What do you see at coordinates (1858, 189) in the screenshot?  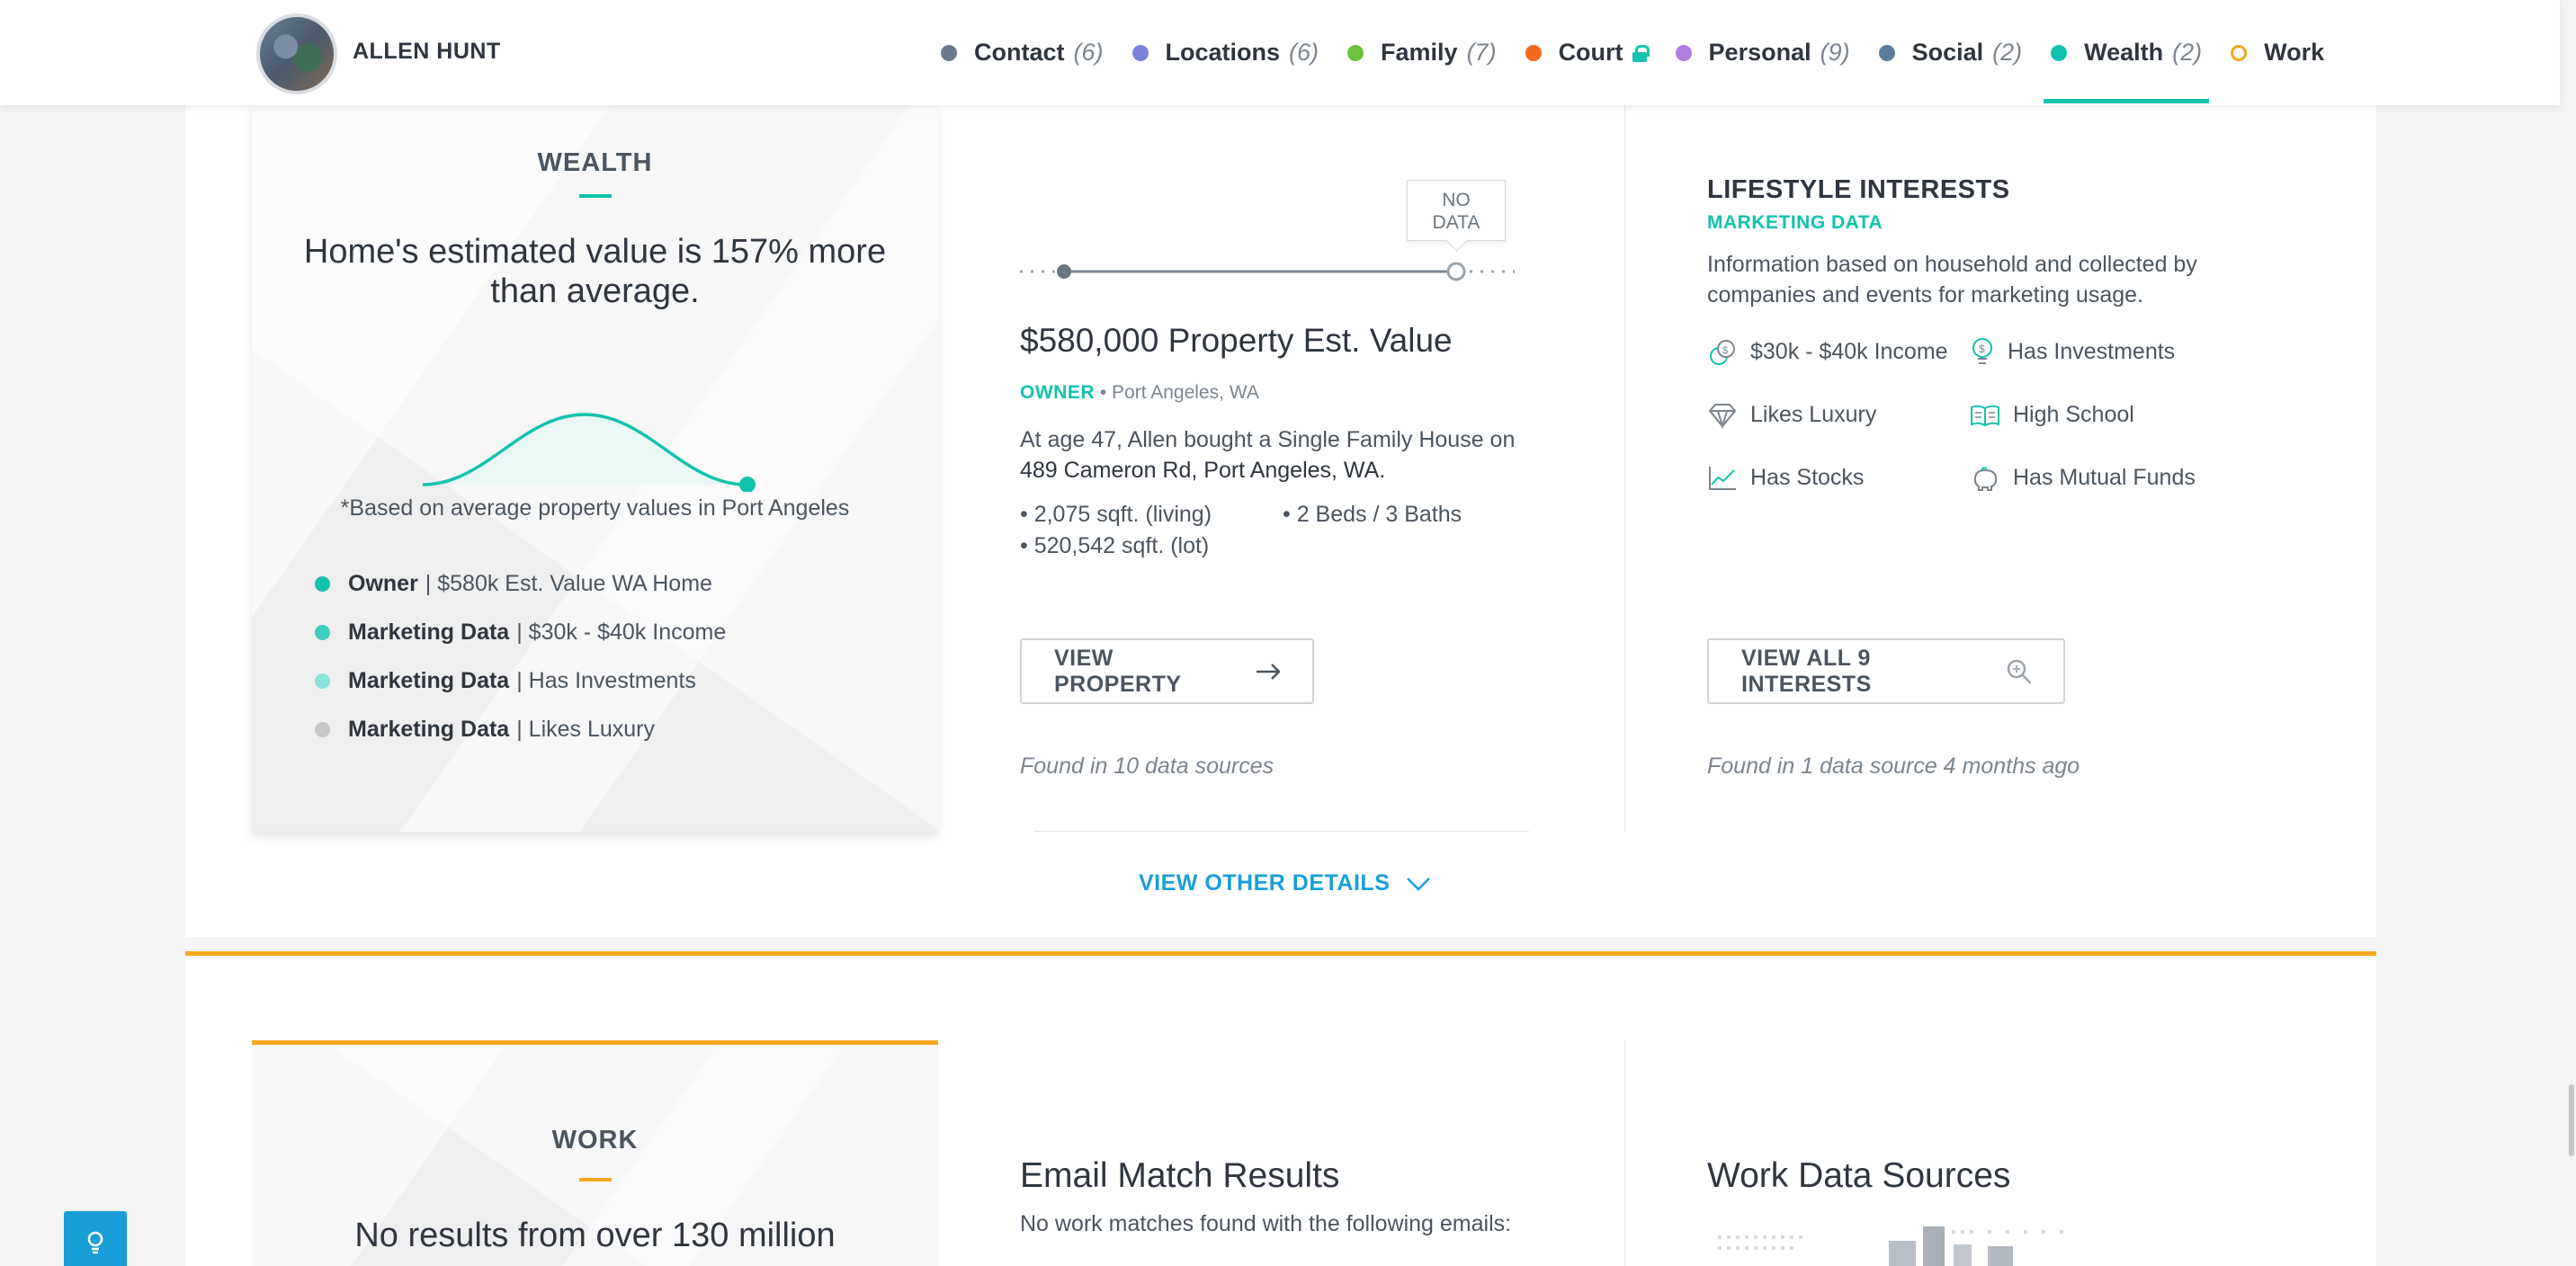 I see `lifestyle-title: LIFESTYLE INTERESTS` at bounding box center [1858, 189].